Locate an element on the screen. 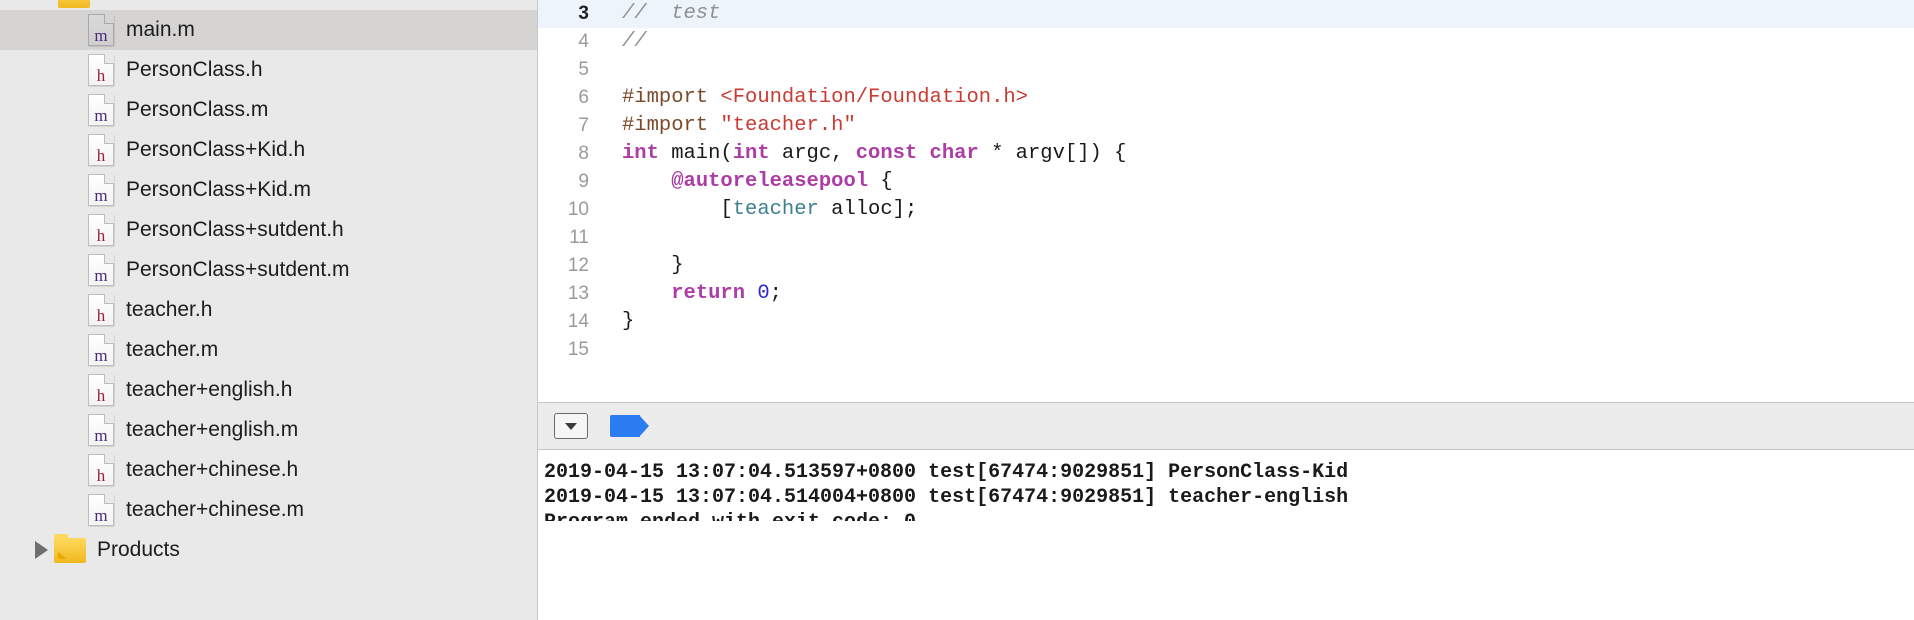 Image resolution: width=1914 pixels, height=620 pixels. code-line: 15 is located at coordinates (1226, 350).